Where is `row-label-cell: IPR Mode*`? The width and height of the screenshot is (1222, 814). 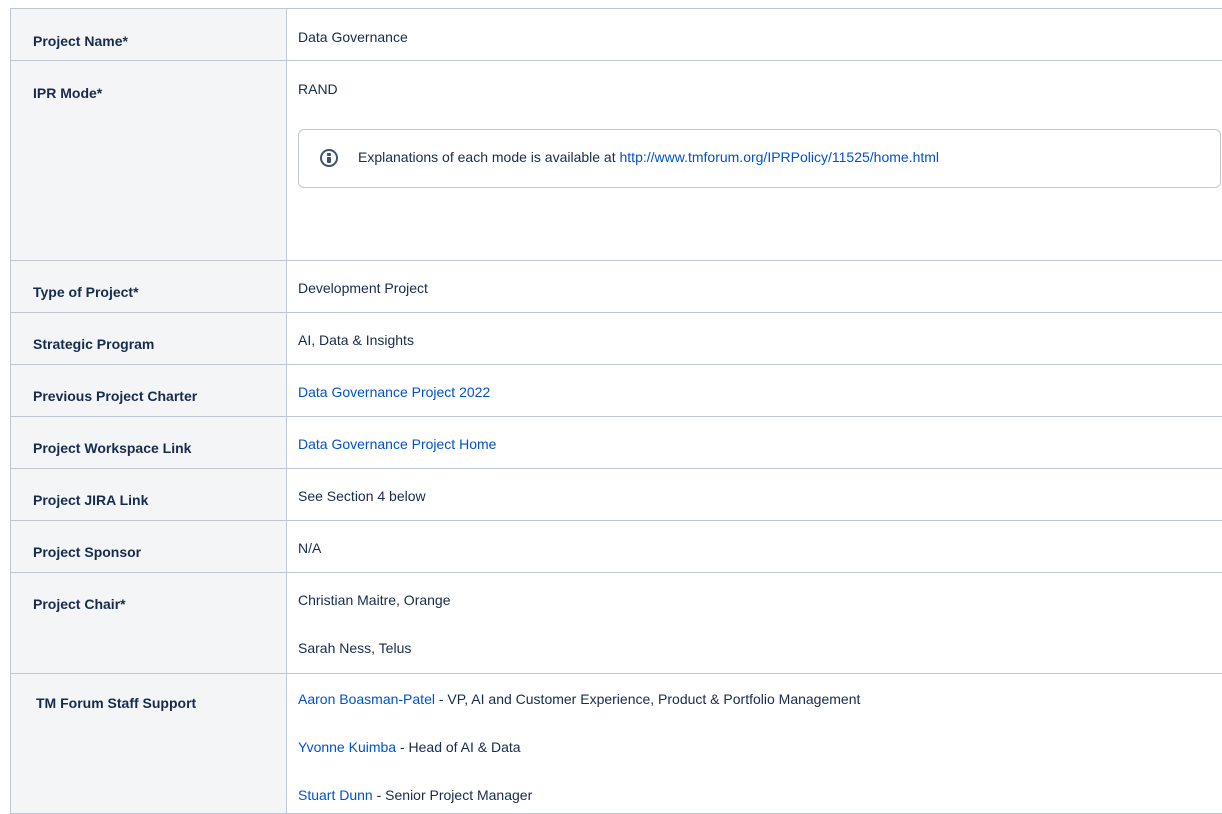 row-label-cell: IPR Mode* is located at coordinates (149, 161).